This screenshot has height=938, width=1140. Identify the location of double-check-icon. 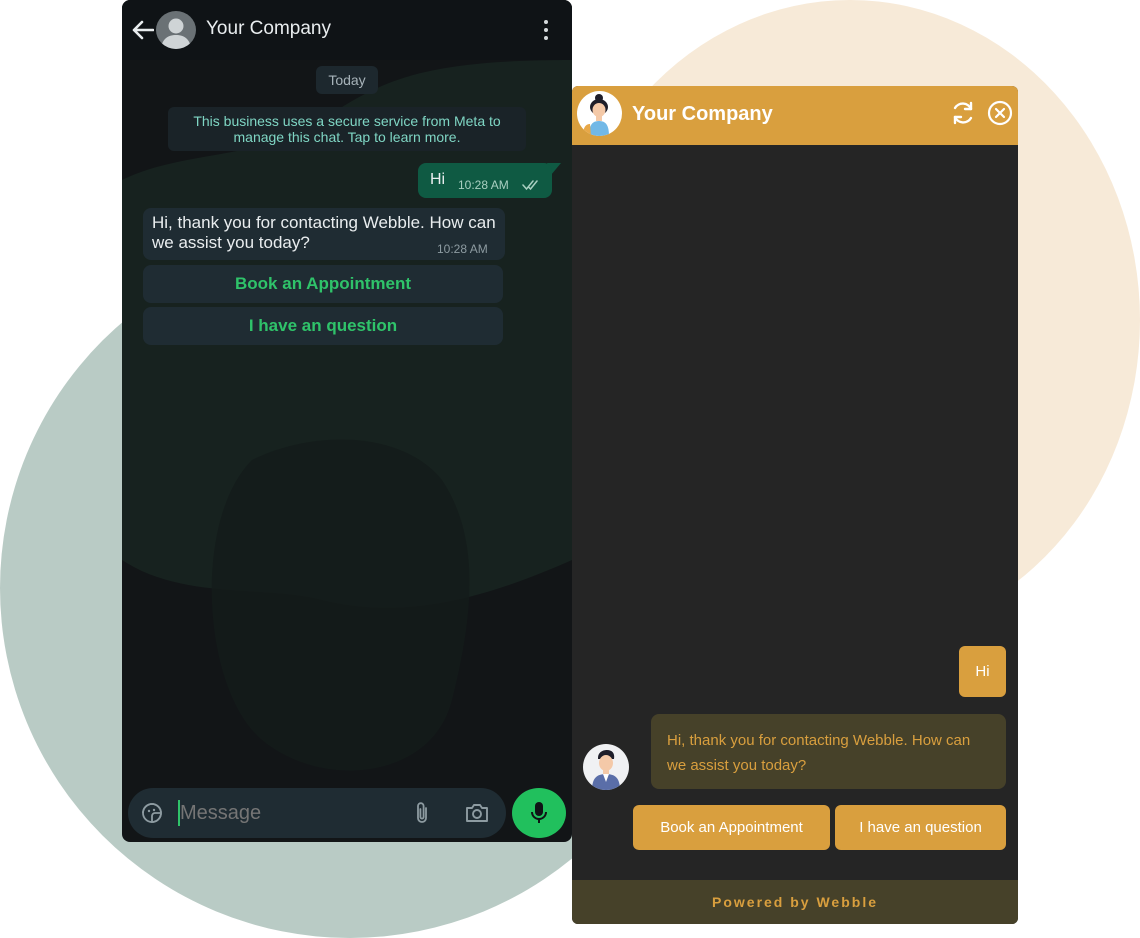
(530, 185).